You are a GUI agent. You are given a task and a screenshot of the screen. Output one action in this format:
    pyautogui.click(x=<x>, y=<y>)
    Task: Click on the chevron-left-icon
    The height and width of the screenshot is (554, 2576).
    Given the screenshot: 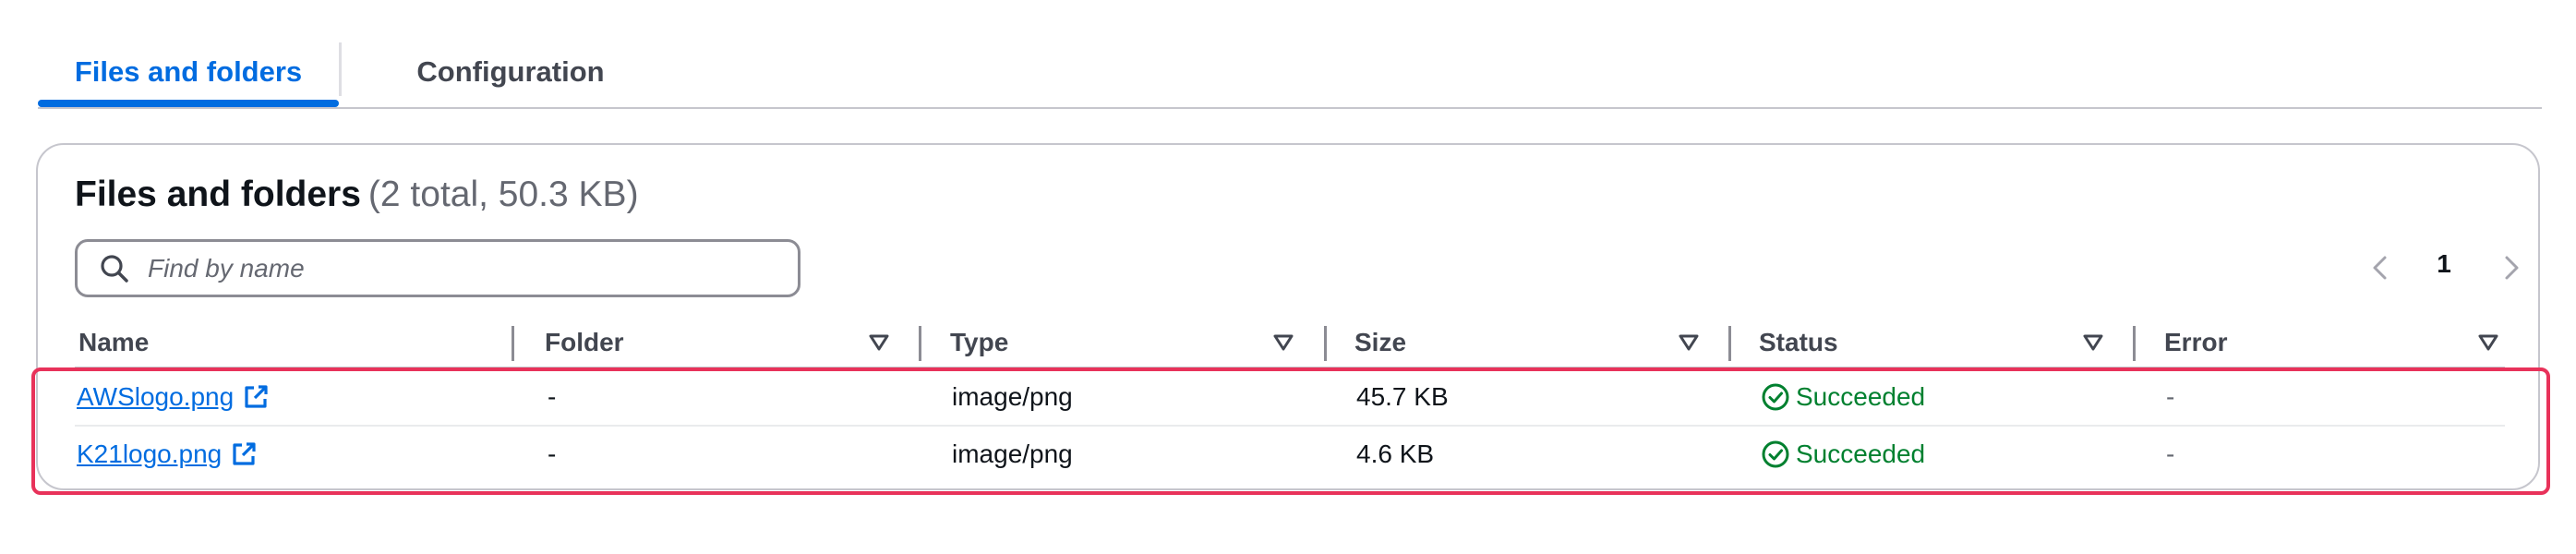 What is the action you would take?
    pyautogui.click(x=2381, y=267)
    